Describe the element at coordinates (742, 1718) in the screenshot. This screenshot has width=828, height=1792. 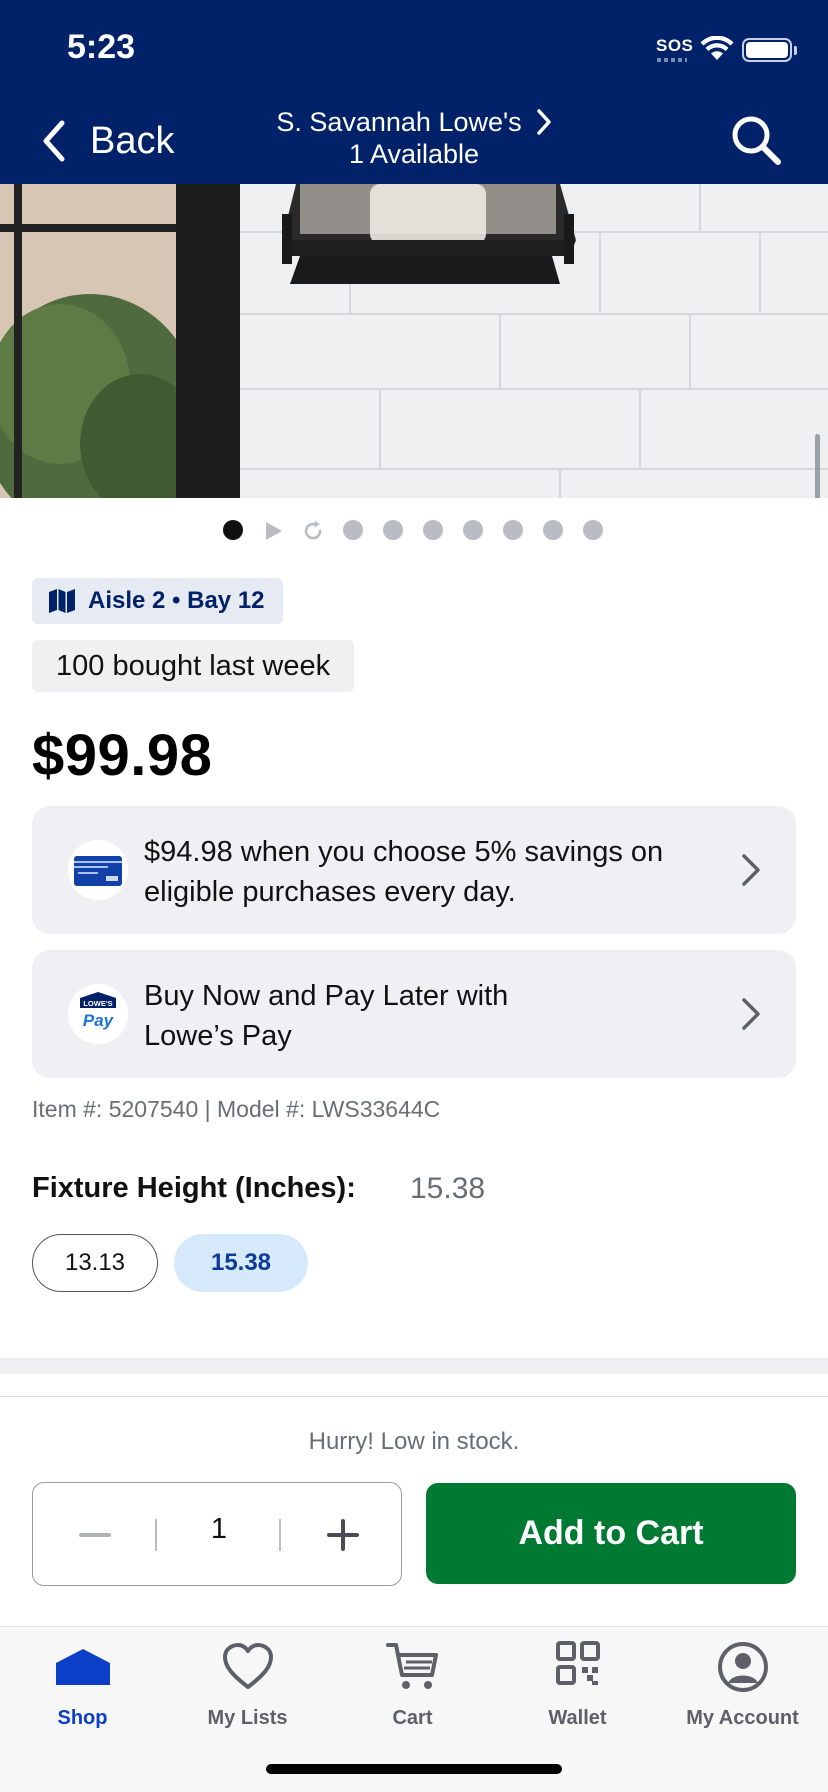
I see `tab-label: My Account` at that location.